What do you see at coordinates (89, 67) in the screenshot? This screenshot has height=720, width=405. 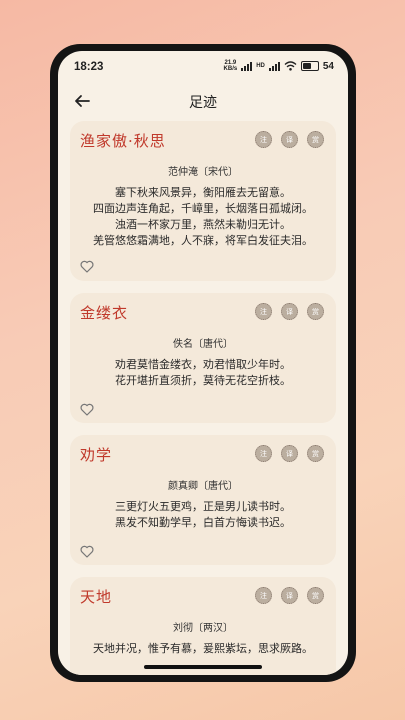 I see `status-time: 18:23` at bounding box center [89, 67].